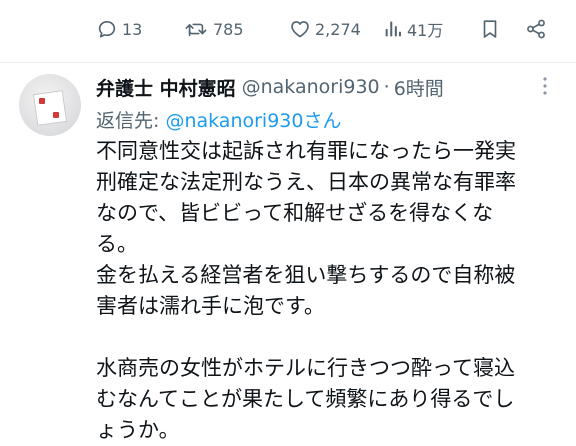 The height and width of the screenshot is (446, 576). I want to click on share-button, so click(536, 29).